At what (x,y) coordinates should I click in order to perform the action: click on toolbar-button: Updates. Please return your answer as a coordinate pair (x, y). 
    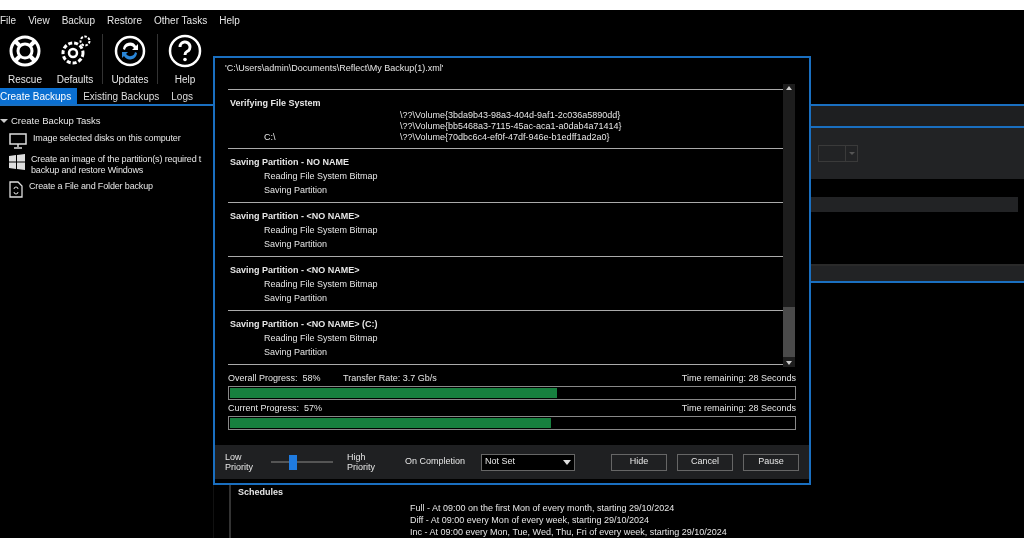
    Looking at the image, I should click on (130, 60).